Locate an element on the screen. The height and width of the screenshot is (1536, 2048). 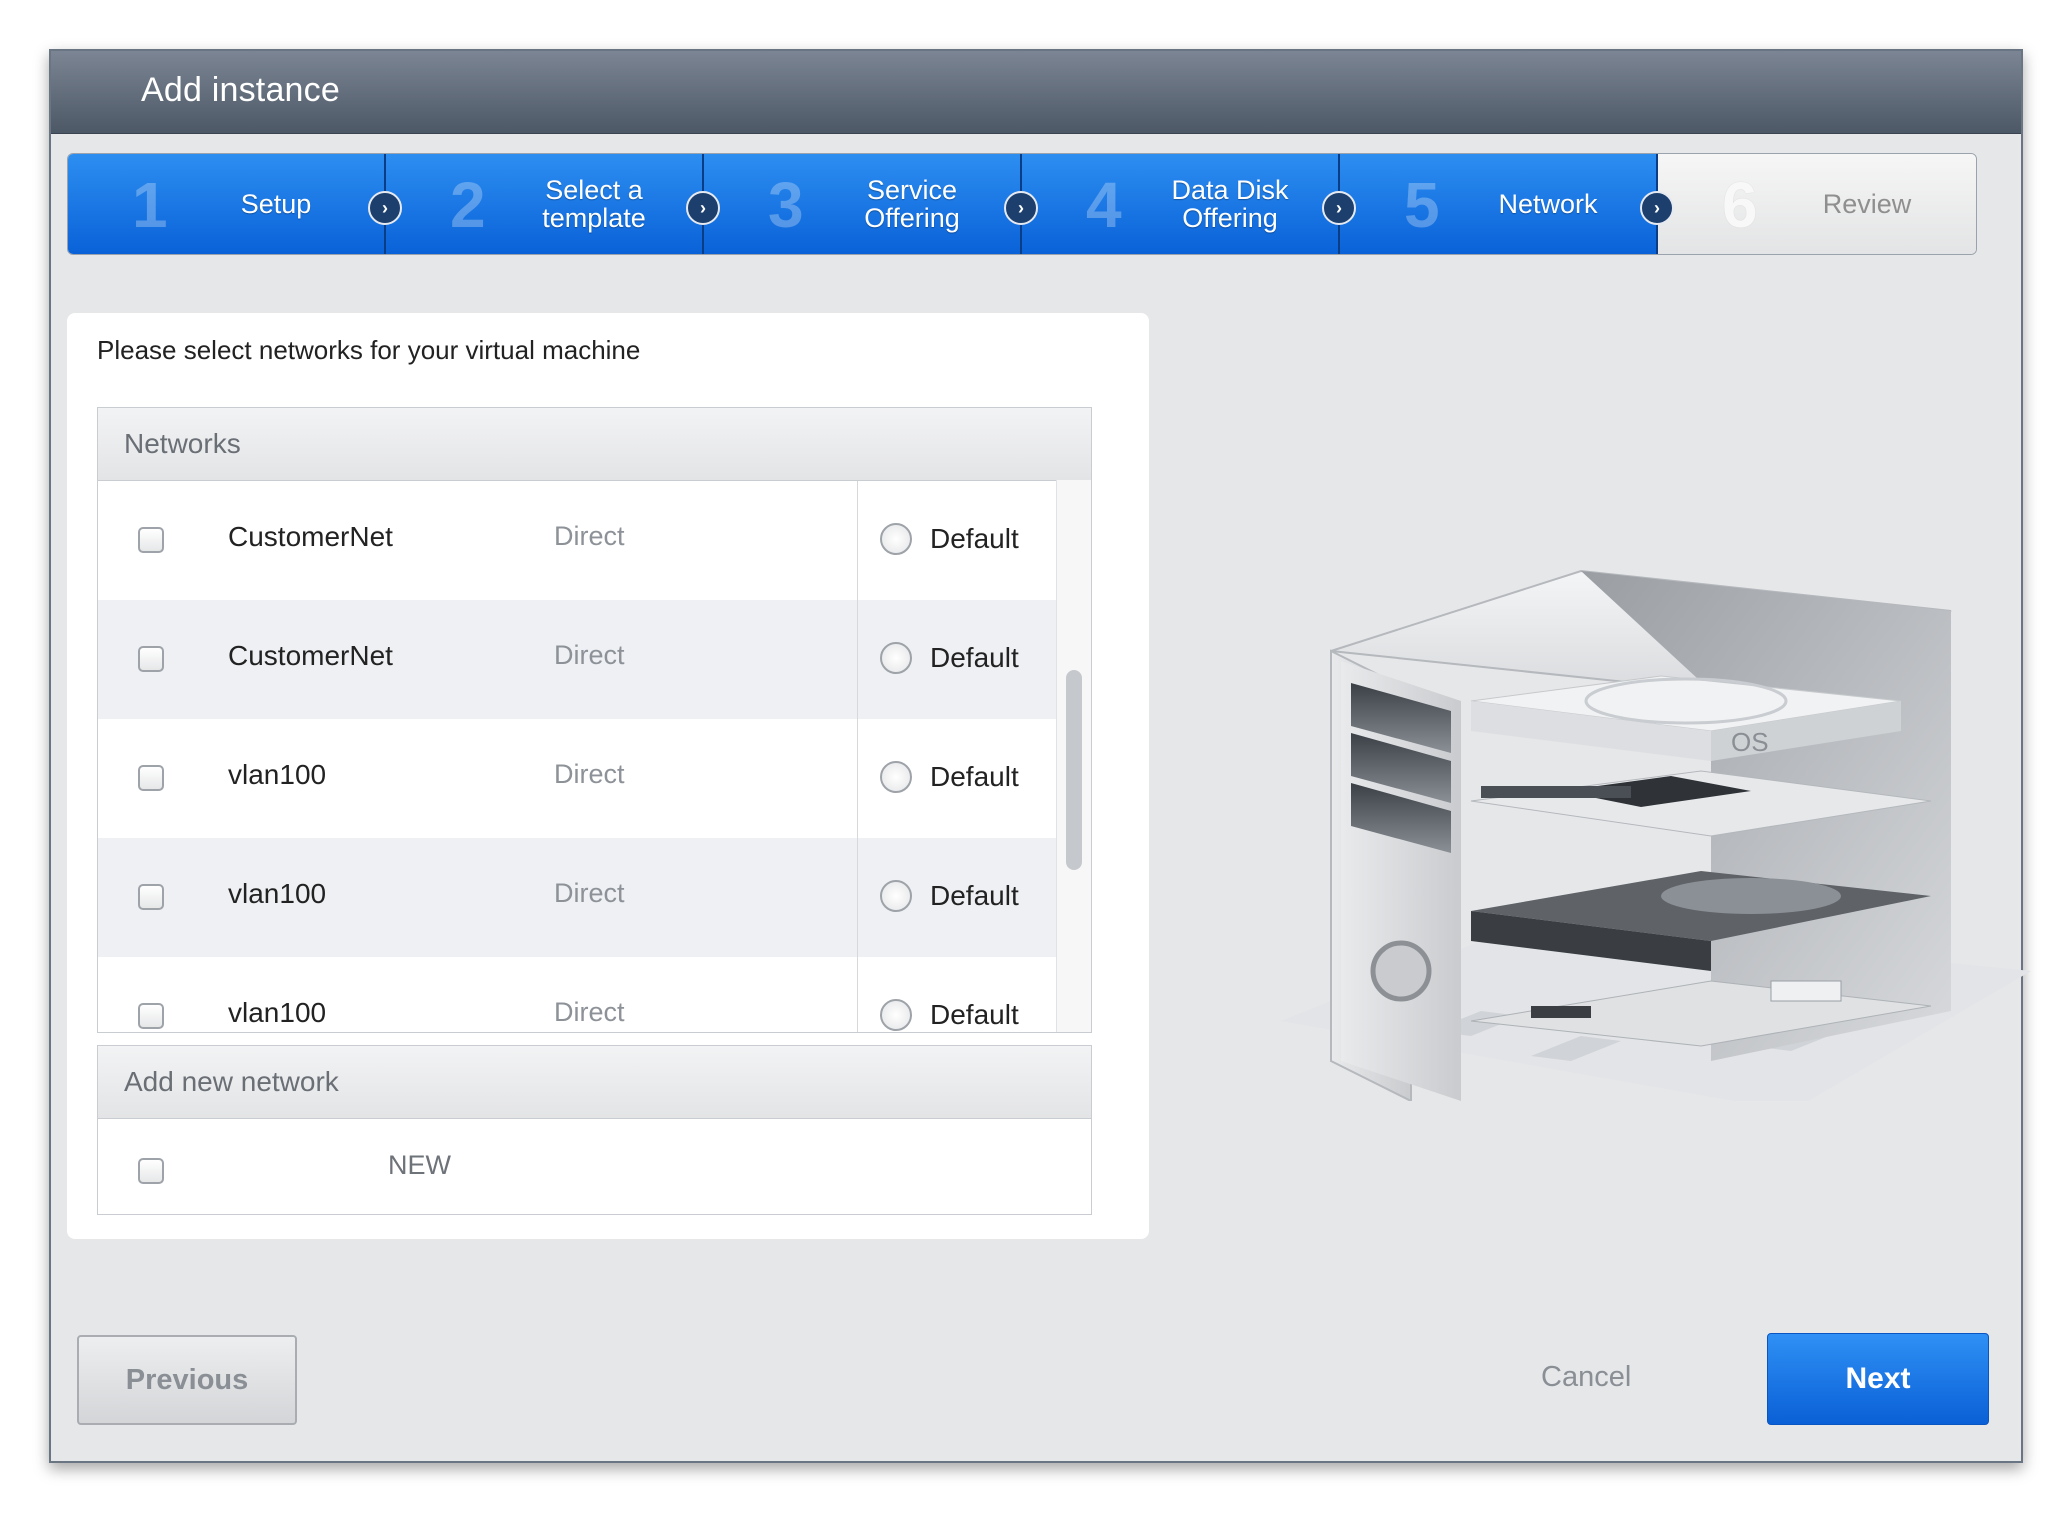
add-network-section: Add new network NEW is located at coordinates (594, 1130).